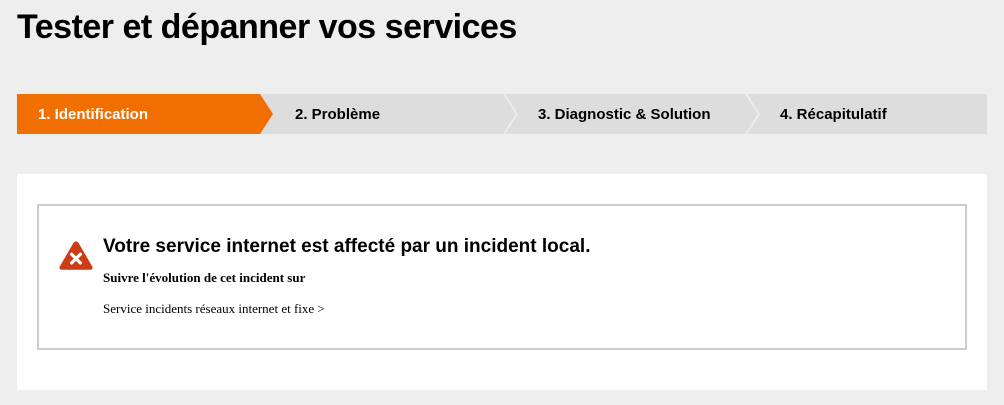  What do you see at coordinates (267, 27) in the screenshot?
I see `page-title: Tester et dépanner vos services` at bounding box center [267, 27].